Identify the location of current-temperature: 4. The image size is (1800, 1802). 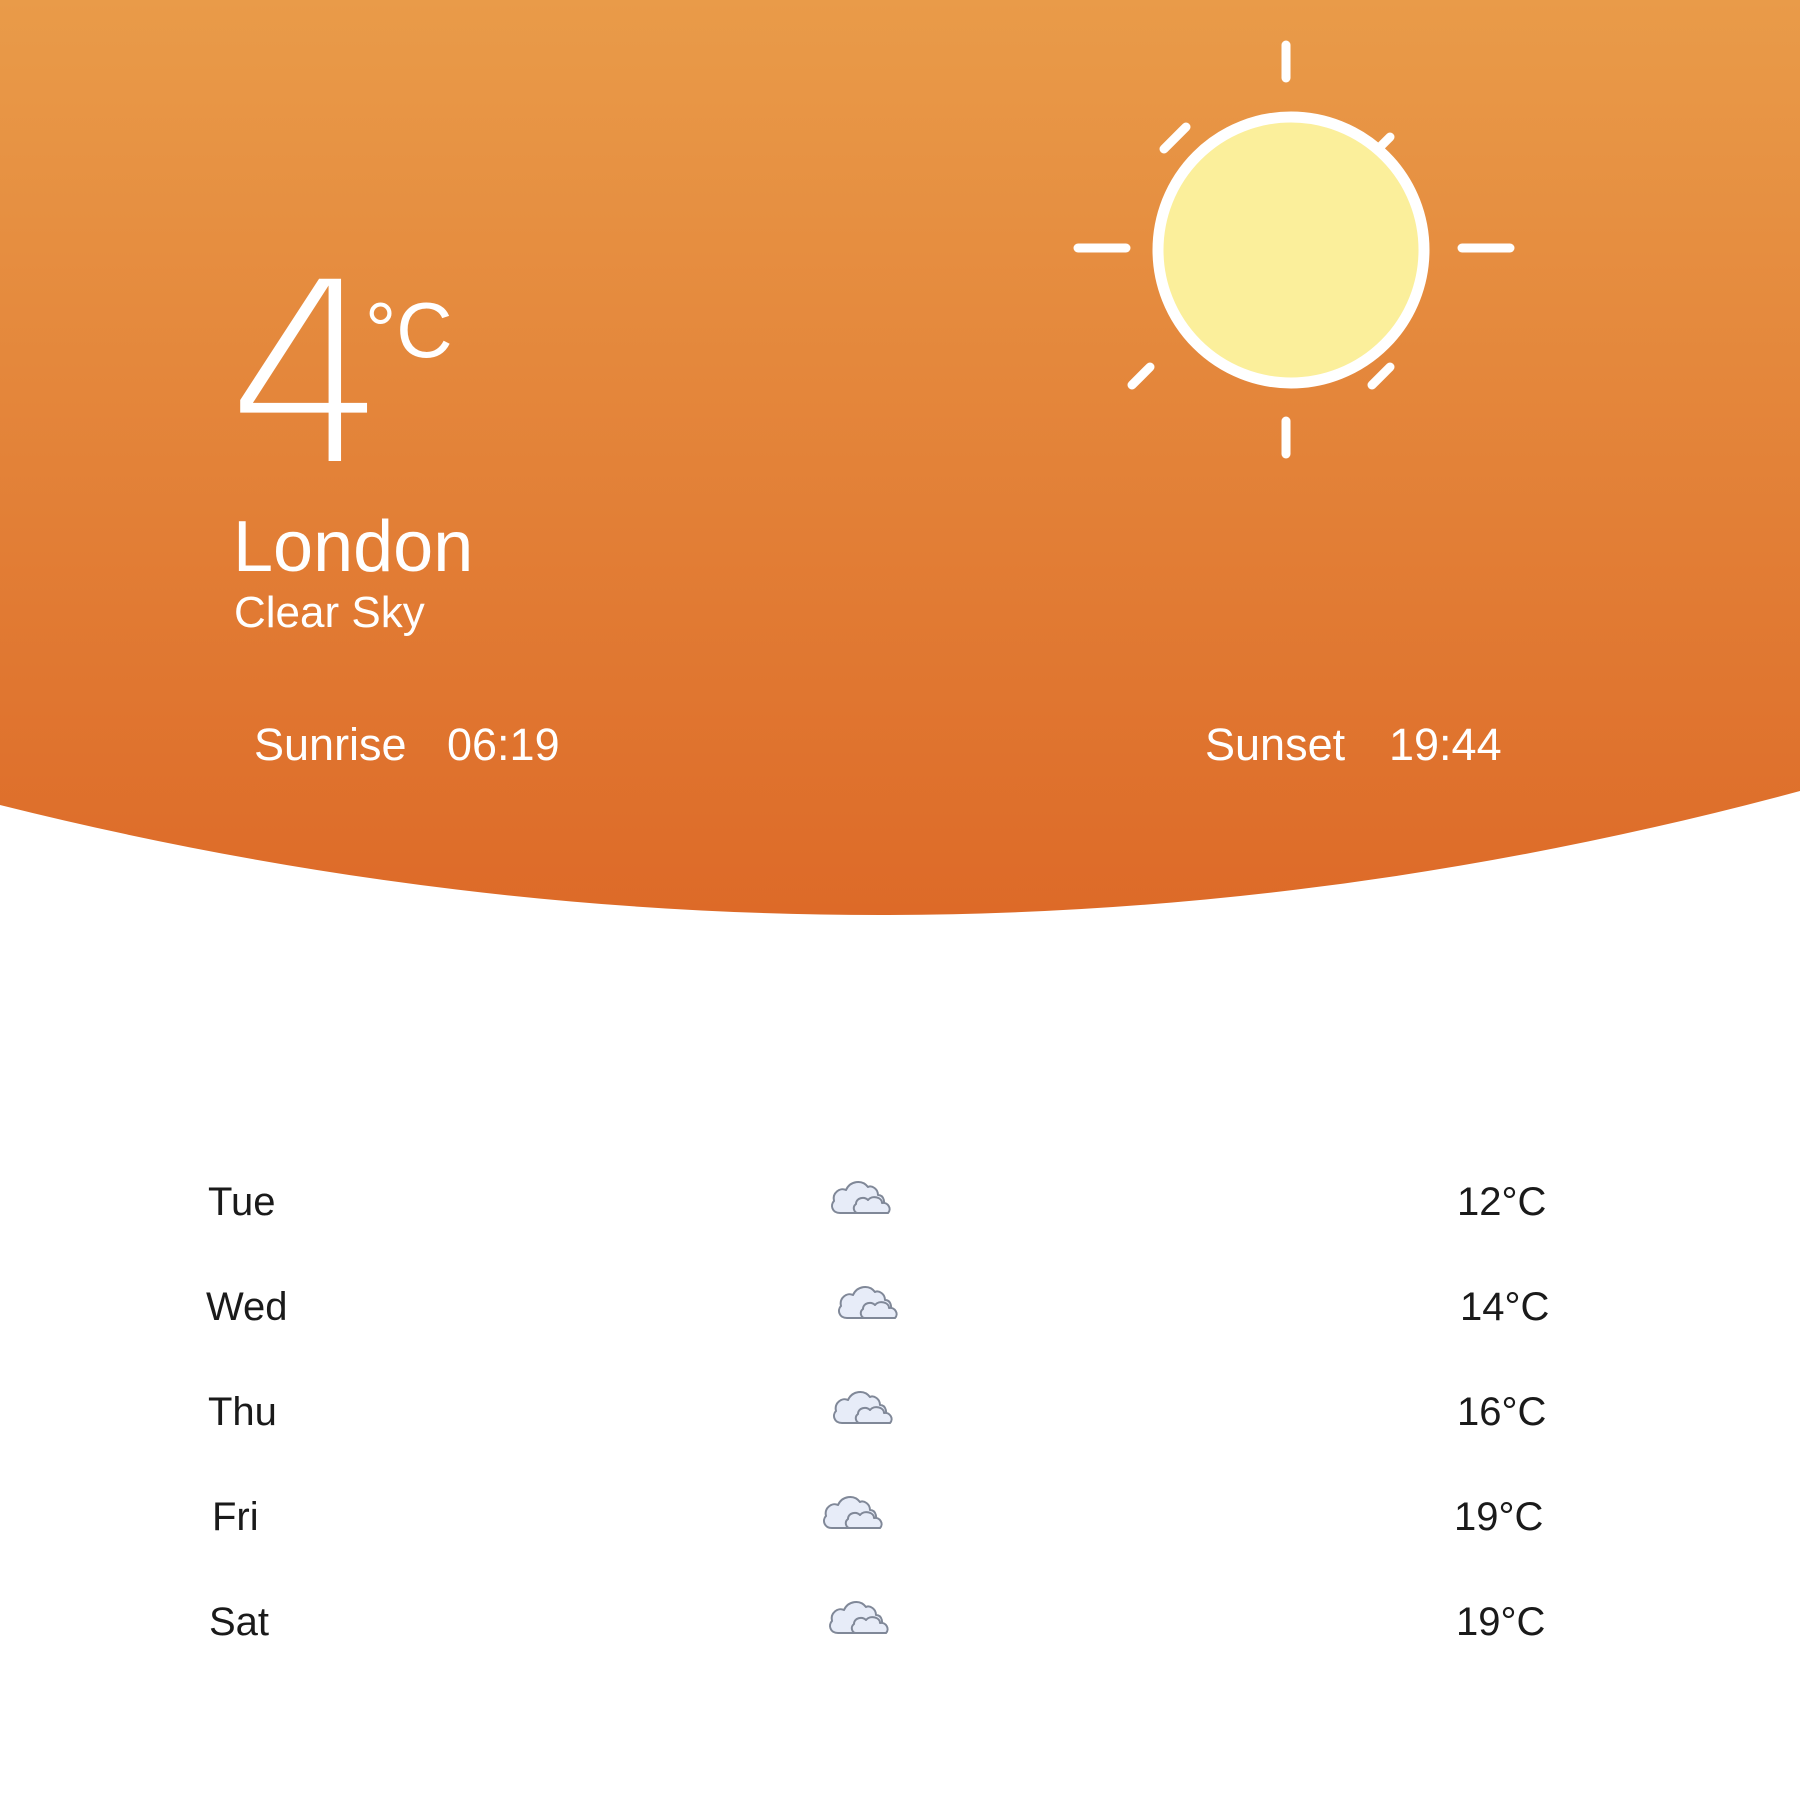
(307, 374).